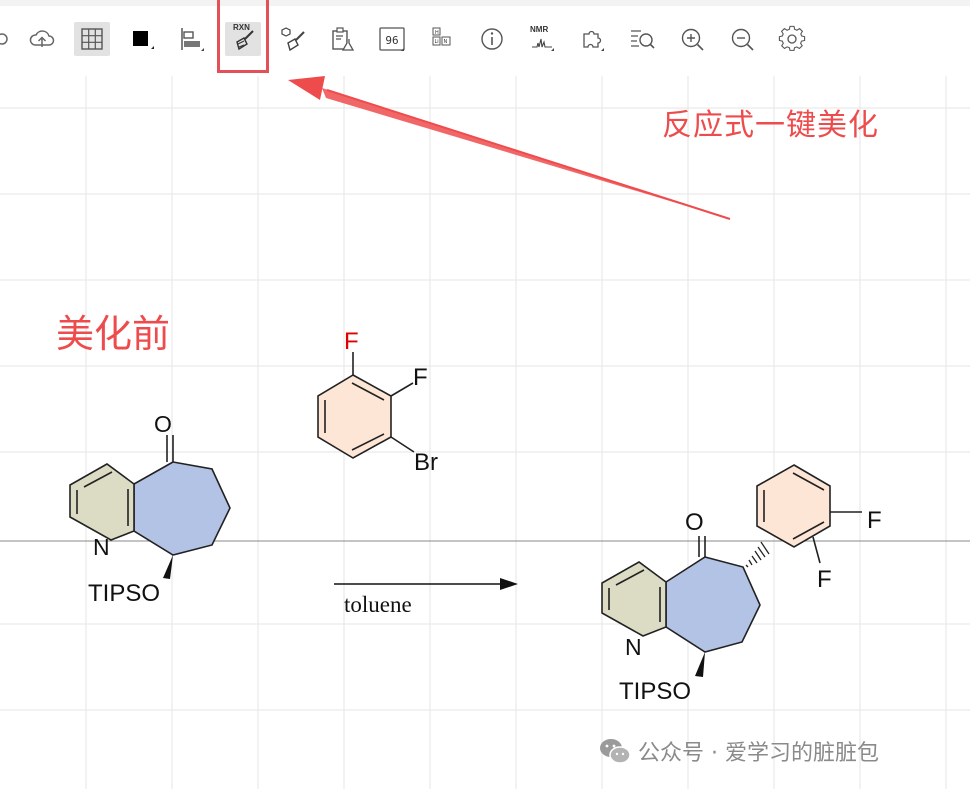 This screenshot has width=970, height=789. Describe the element at coordinates (655, 691) in the screenshot. I see `product-tipso-label: TIPSO` at that location.